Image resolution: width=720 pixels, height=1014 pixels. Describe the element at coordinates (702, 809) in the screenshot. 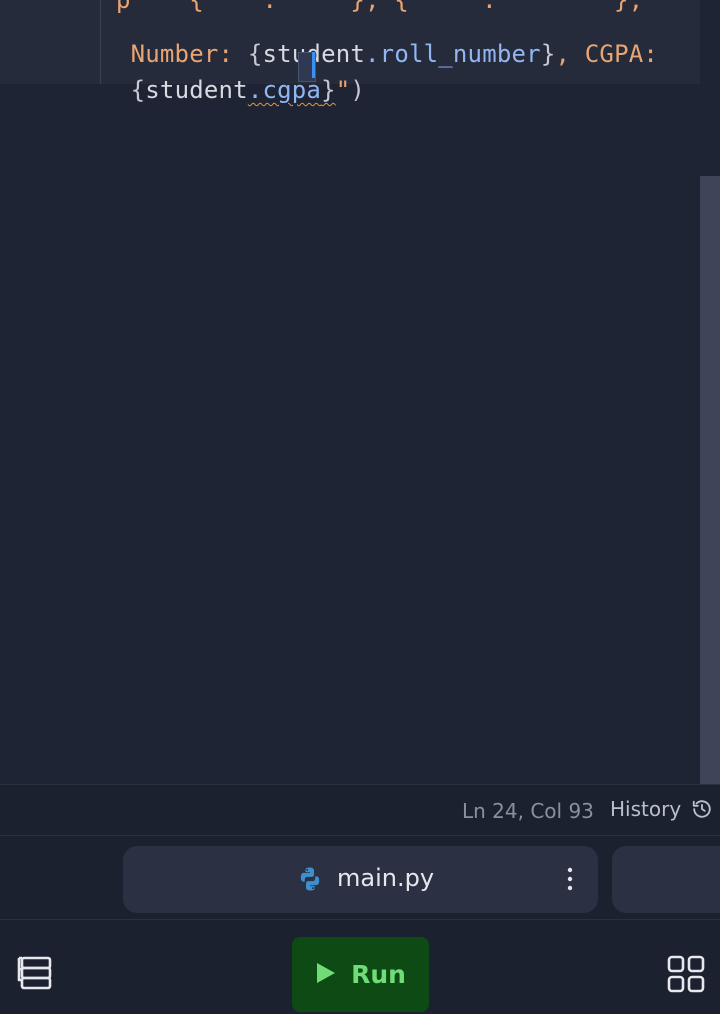

I see `history-icon` at that location.